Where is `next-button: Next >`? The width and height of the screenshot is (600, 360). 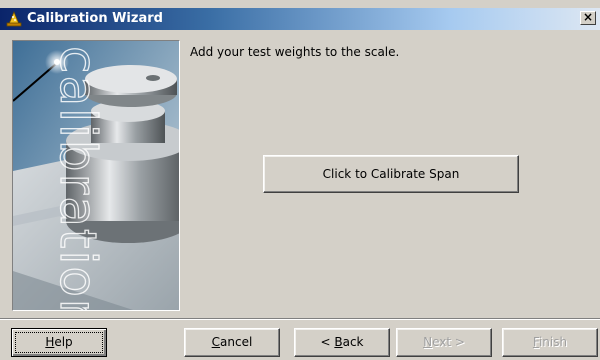
next-button: Next > is located at coordinates (444, 342).